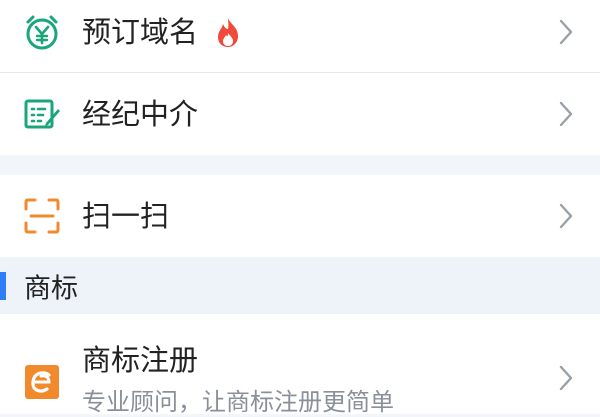  What do you see at coordinates (140, 114) in the screenshot?
I see `menu-item-label: 经纪中介` at bounding box center [140, 114].